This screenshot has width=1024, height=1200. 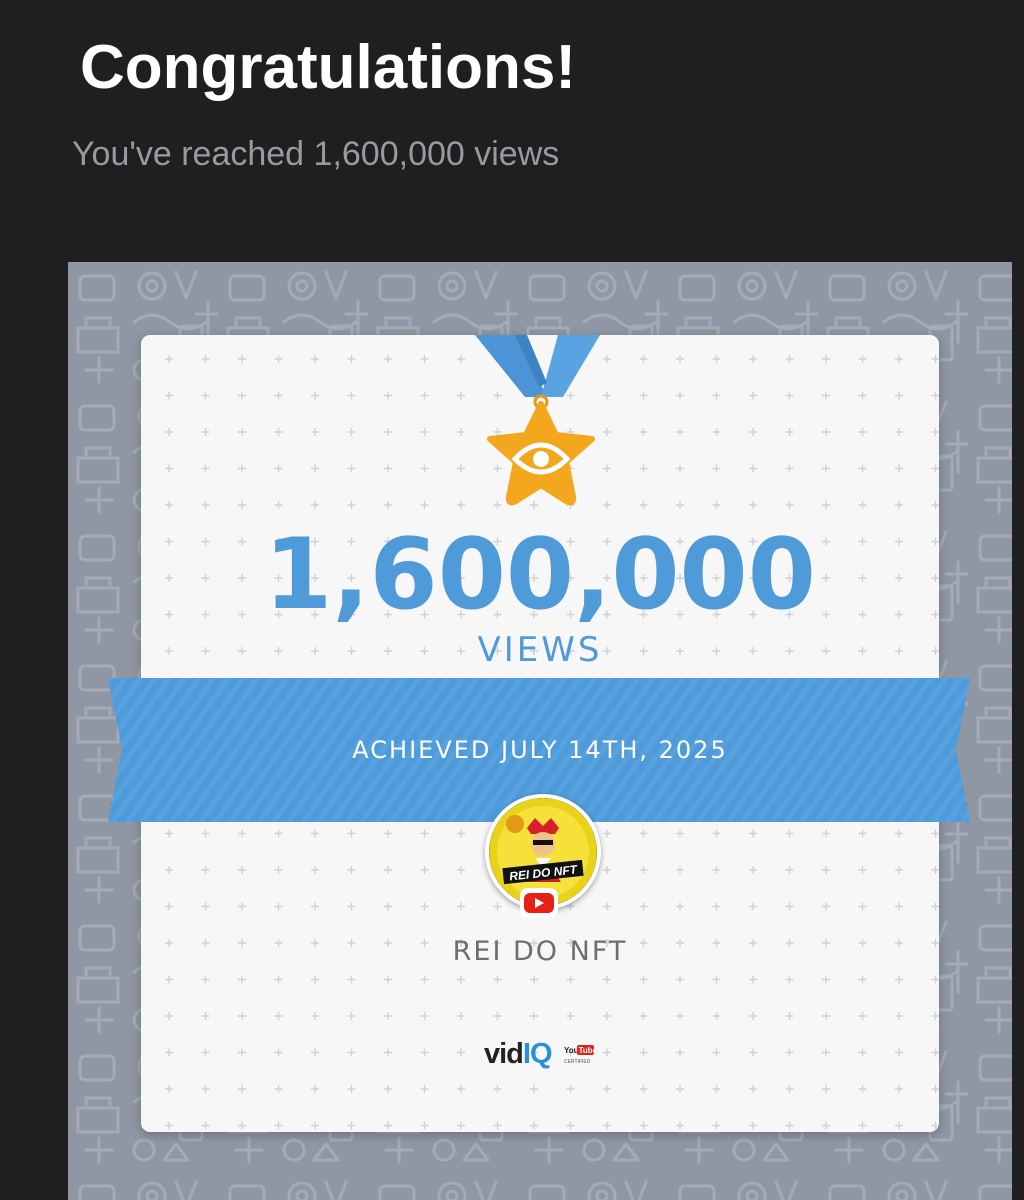 I want to click on vidiq-iq-text: IQ, so click(x=537, y=1054).